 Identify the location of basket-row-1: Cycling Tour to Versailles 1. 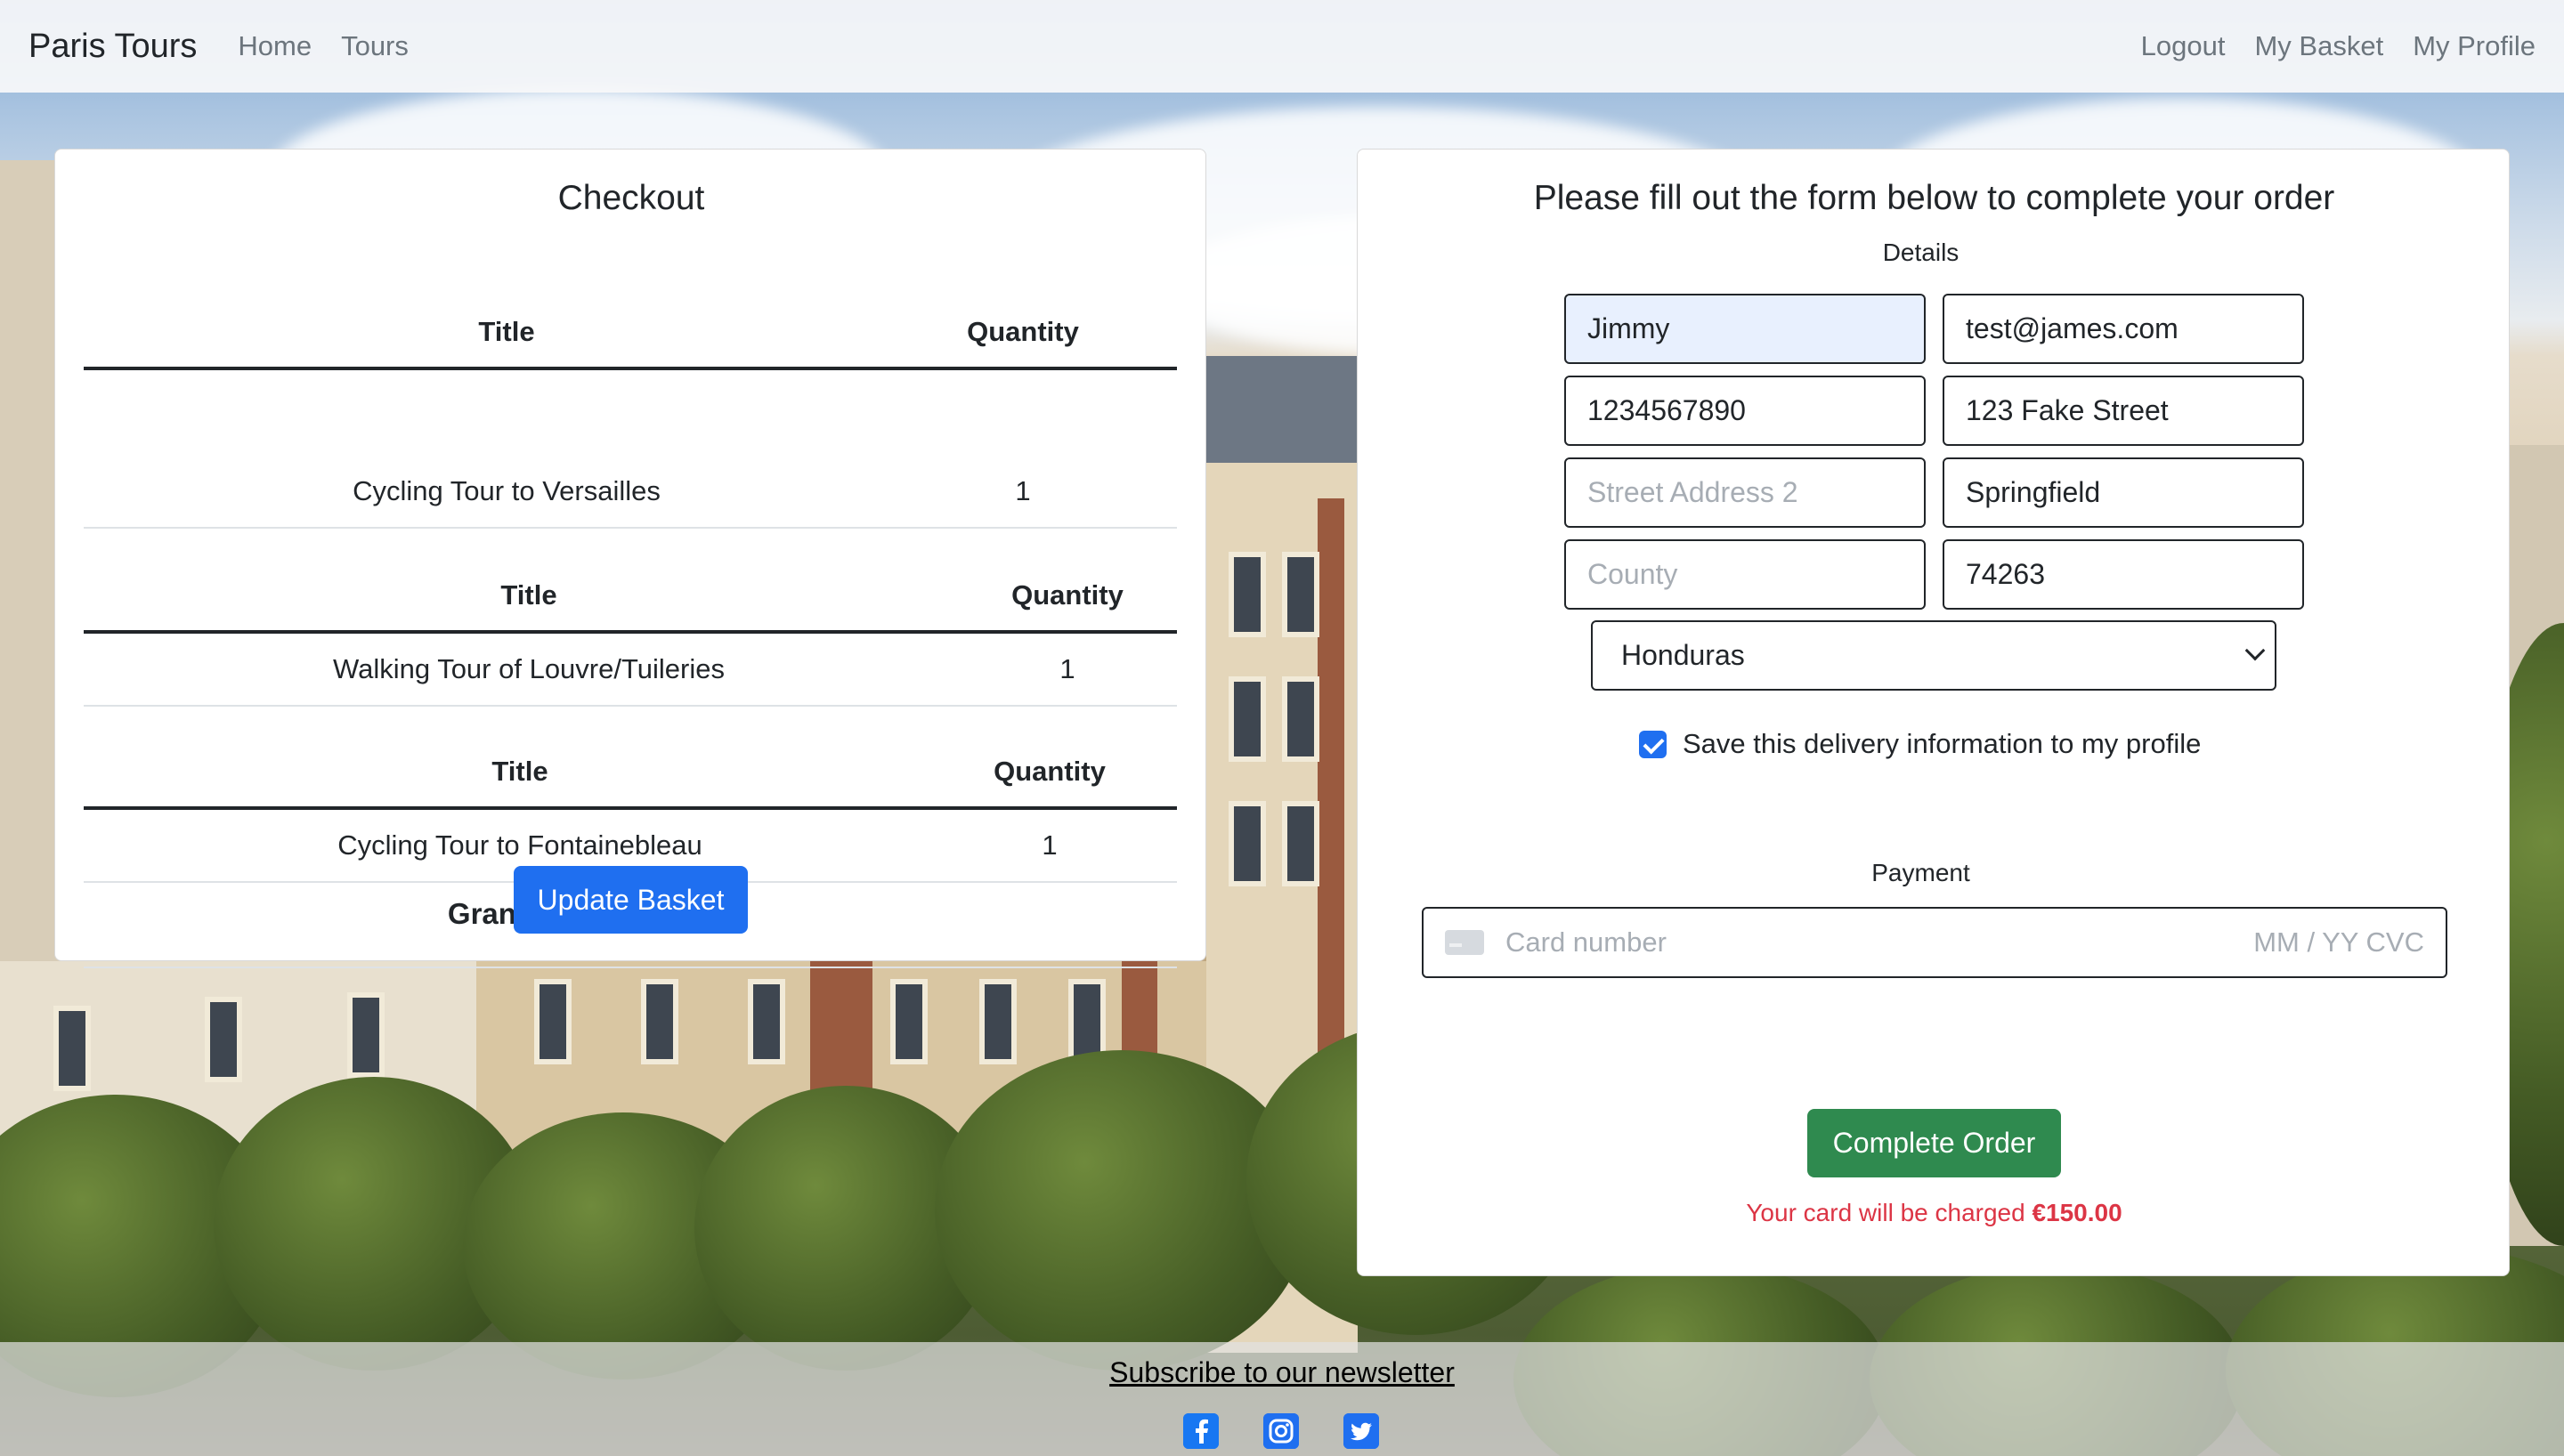
(630, 492).